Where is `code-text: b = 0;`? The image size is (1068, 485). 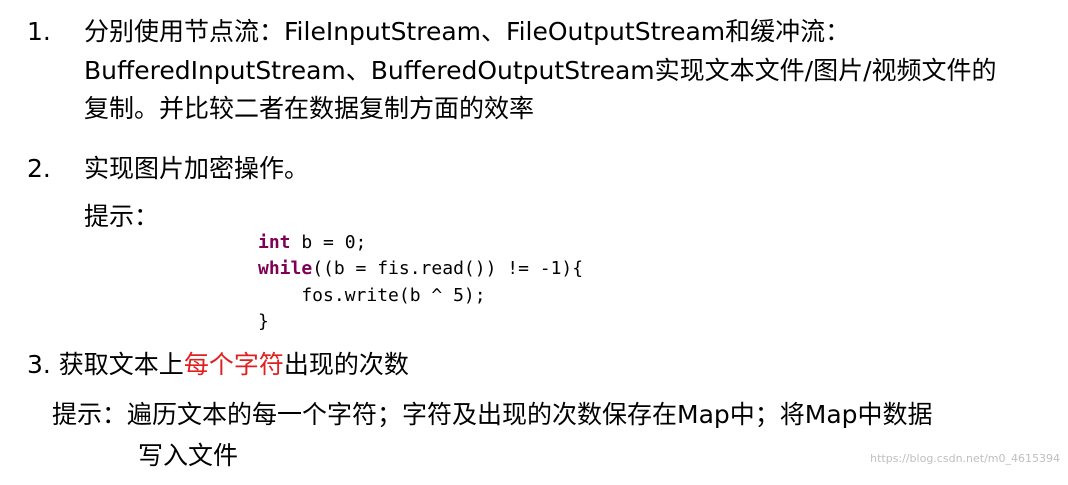 code-text: b = 0; is located at coordinates (328, 242).